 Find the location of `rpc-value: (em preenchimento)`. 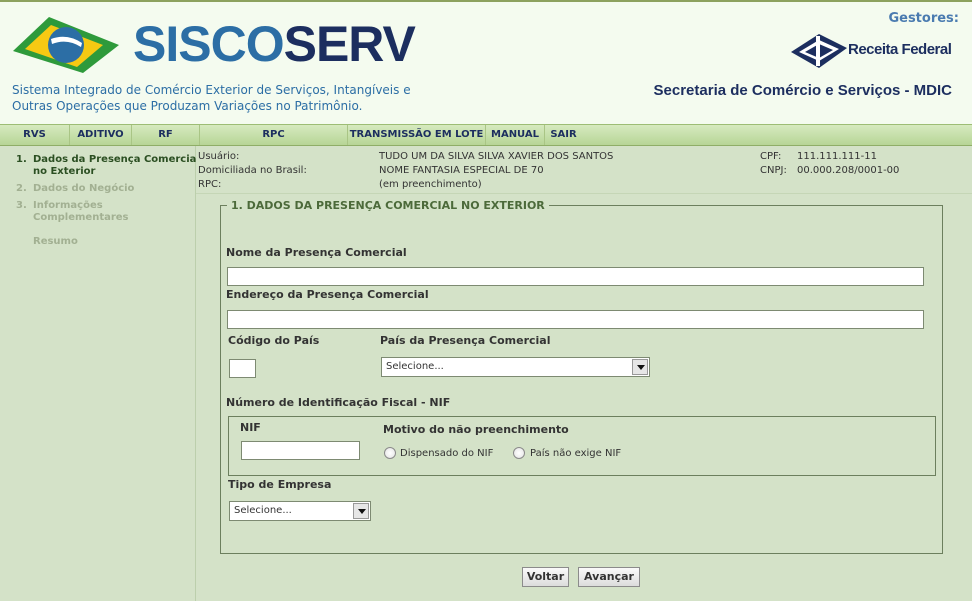

rpc-value: (em preenchimento) is located at coordinates (430, 184).